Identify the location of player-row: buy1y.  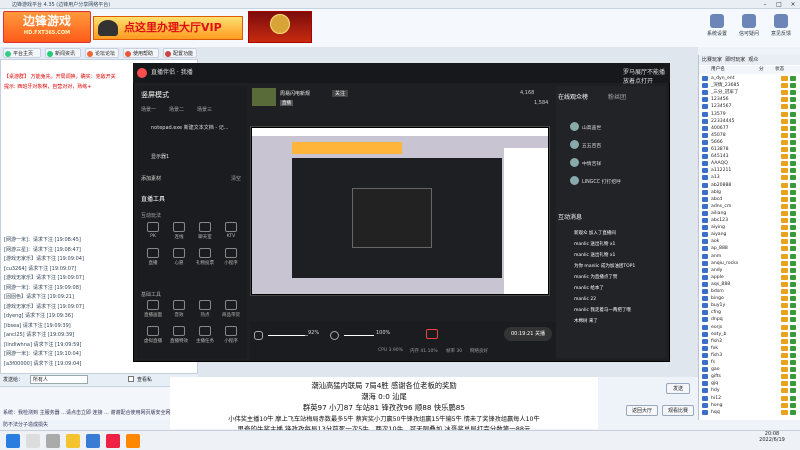
(749, 305).